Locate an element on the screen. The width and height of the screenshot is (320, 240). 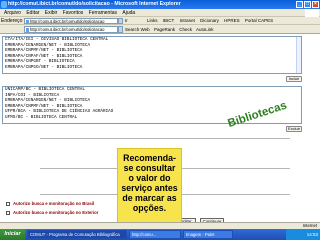
note-line: opções. is located at coordinates (149, 208).